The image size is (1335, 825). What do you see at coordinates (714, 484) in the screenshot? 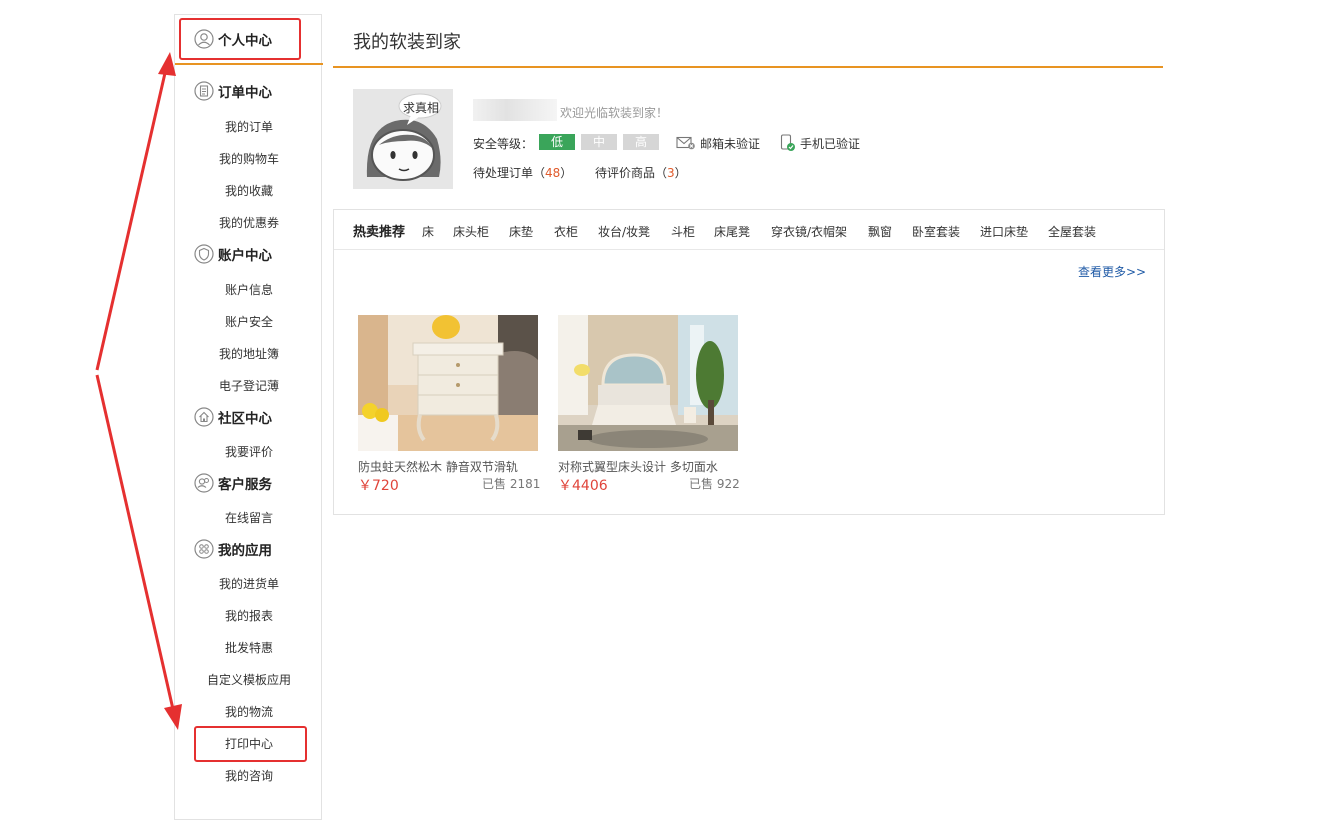
I see `product-sold-count: 已售 922` at bounding box center [714, 484].